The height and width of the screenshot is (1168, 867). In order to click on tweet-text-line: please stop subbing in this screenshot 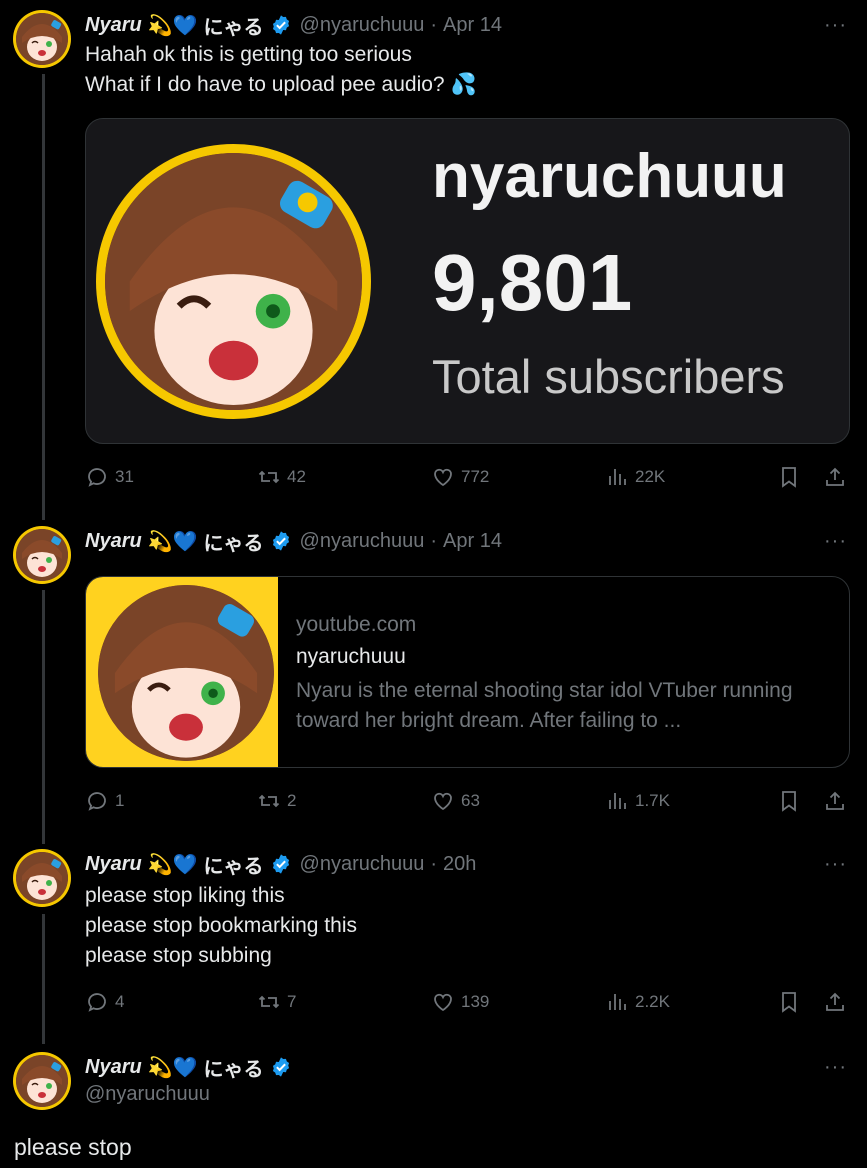, I will do `click(178, 955)`.